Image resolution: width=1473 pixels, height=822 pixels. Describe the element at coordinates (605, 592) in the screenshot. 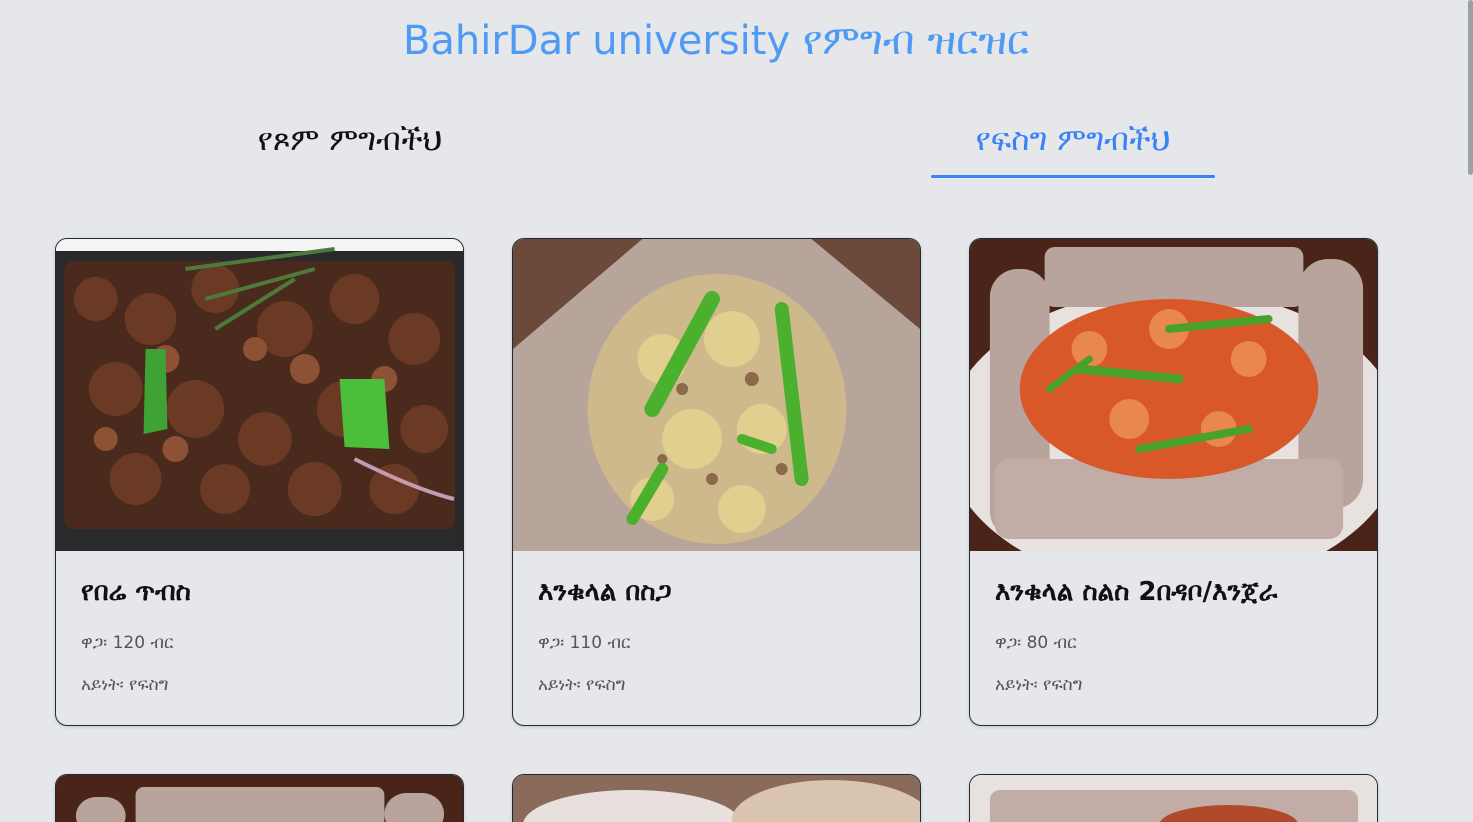

I see `food-name: እንቁላል በስጋ` at that location.